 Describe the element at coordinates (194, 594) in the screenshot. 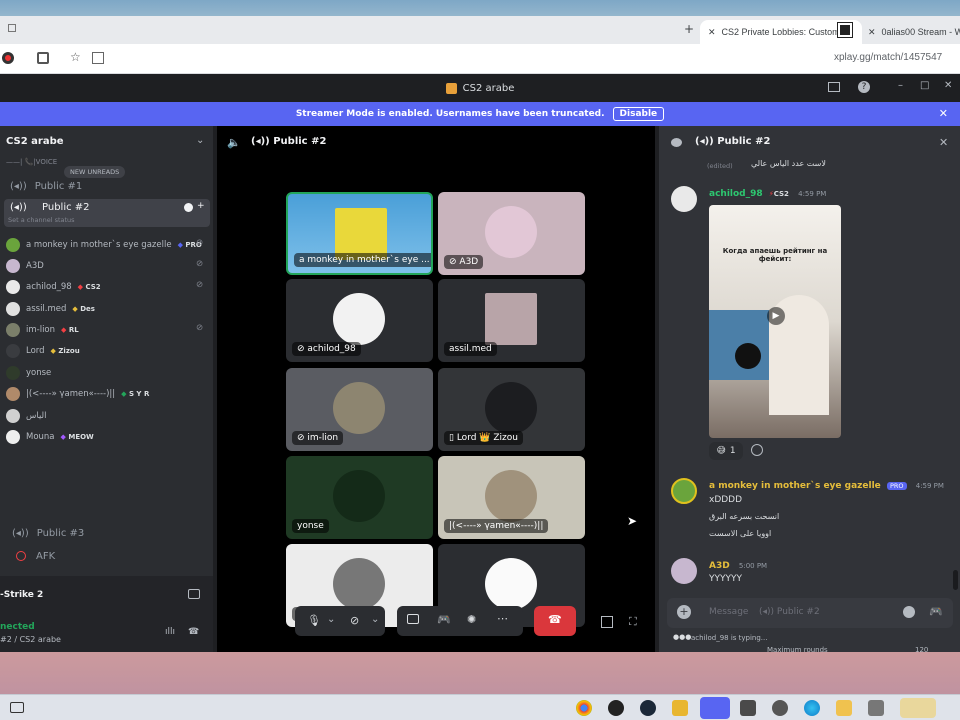

I see `screen-icon` at that location.